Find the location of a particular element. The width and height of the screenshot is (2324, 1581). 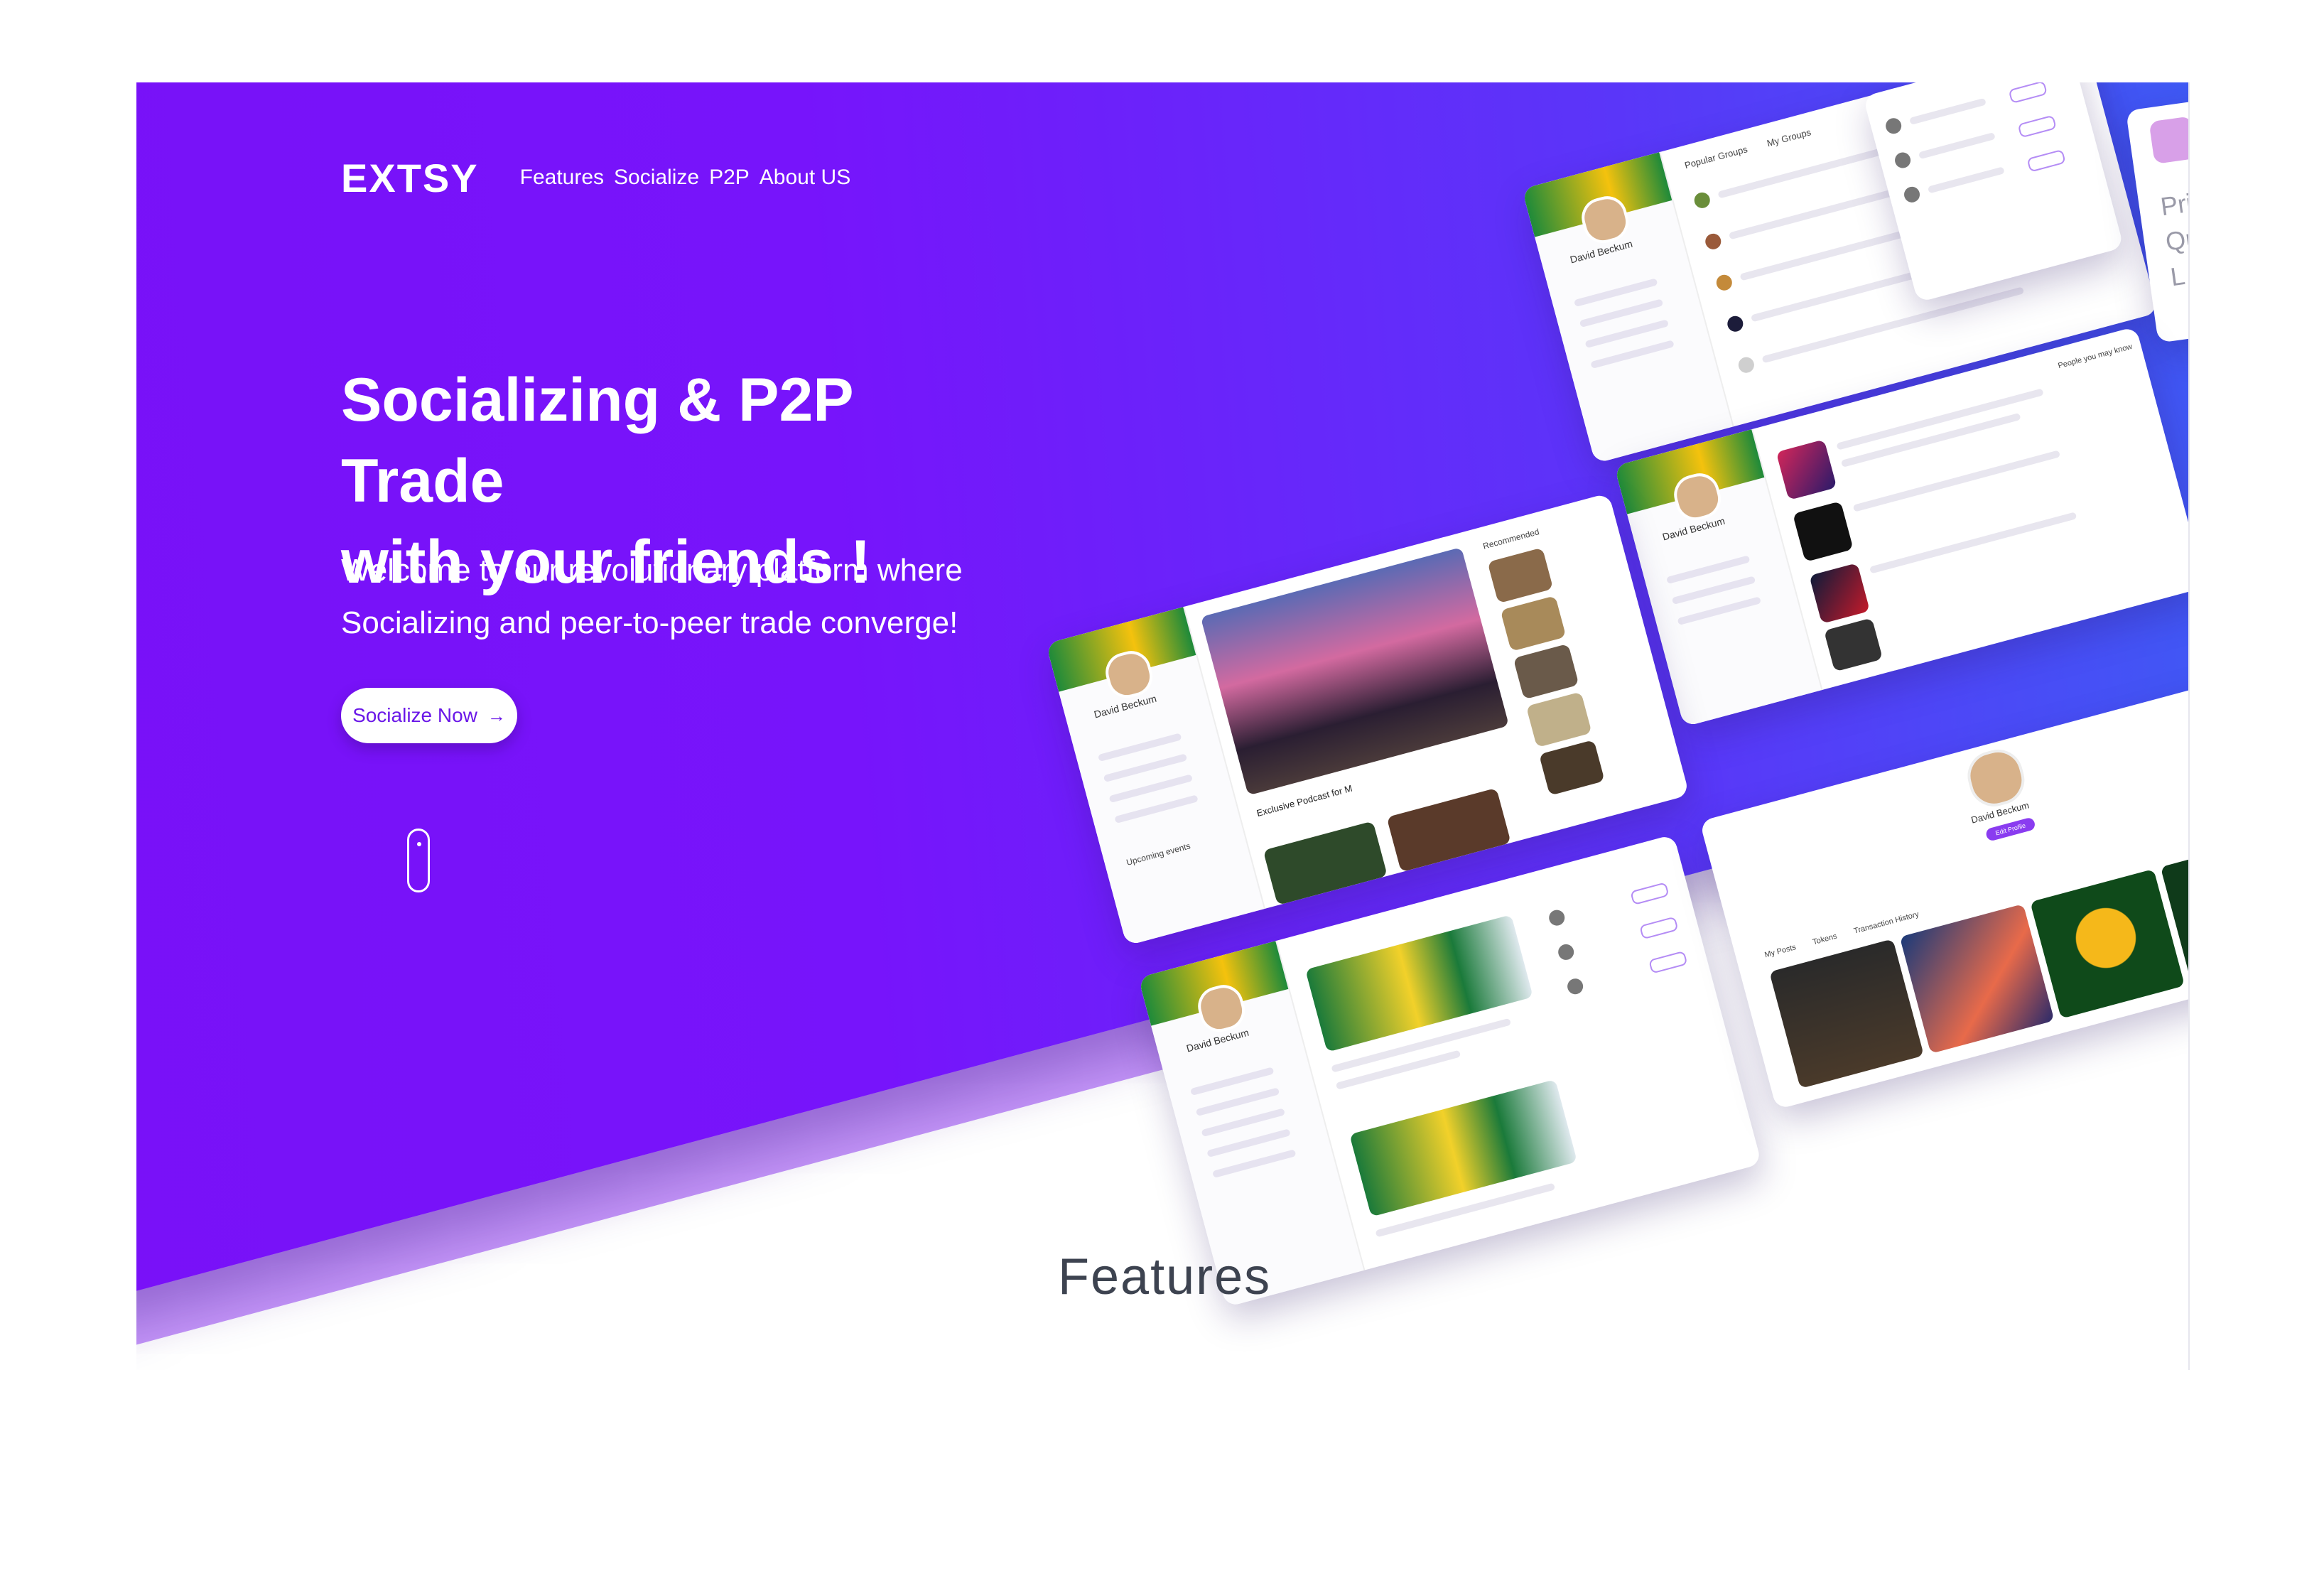

socialize-now-button: Socialize Now → is located at coordinates (429, 715).